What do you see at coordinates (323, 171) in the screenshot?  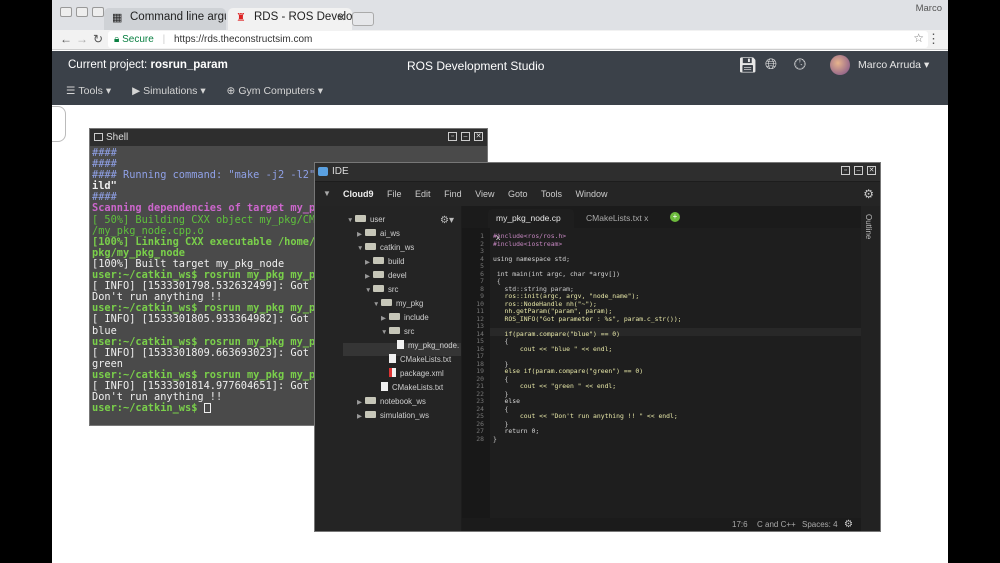 I see `ide-app-icon` at bounding box center [323, 171].